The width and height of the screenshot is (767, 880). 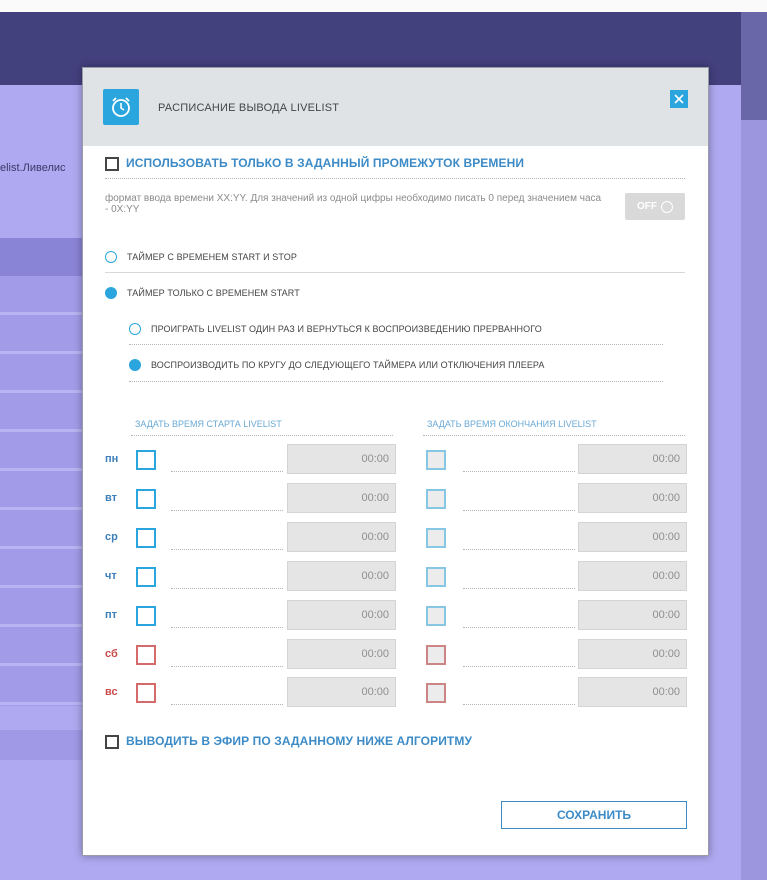 I want to click on radio-start-stop, so click(x=111, y=257).